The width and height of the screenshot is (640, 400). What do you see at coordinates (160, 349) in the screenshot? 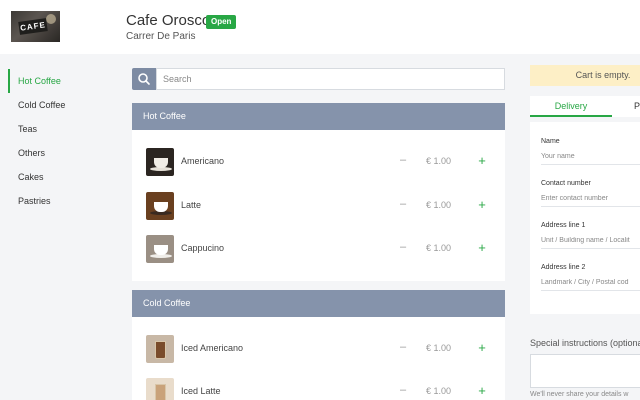
I see `iced-americano-image` at bounding box center [160, 349].